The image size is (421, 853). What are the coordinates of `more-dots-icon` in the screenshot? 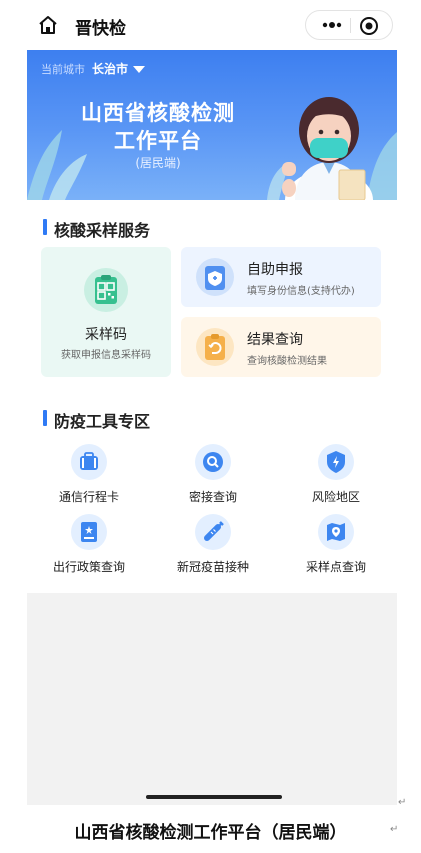 It's located at (332, 25).